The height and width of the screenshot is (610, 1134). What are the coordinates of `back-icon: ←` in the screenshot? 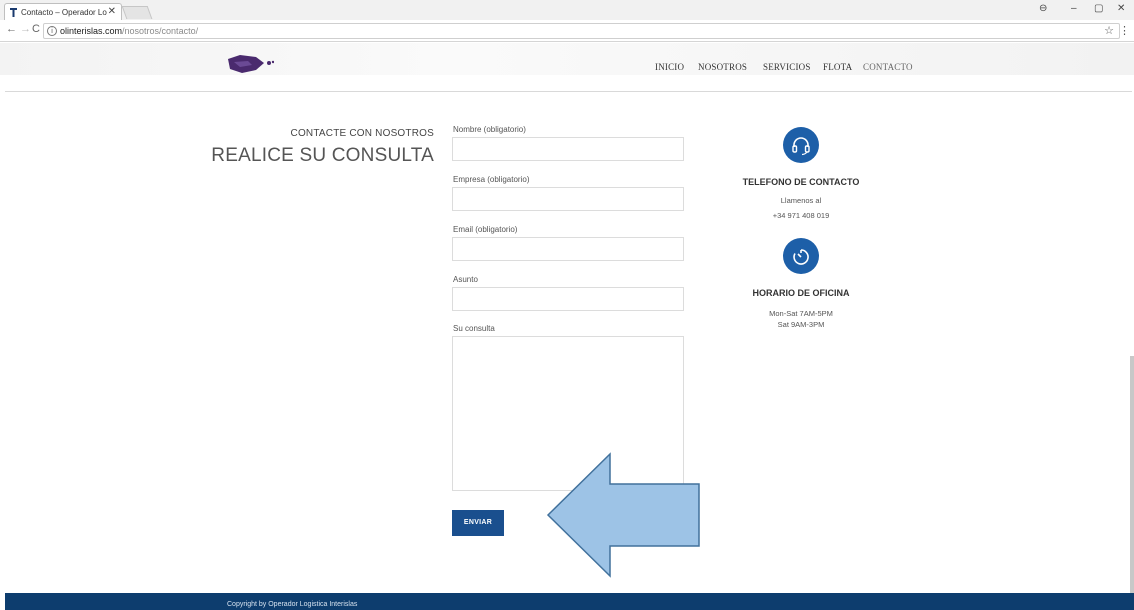 It's located at (11, 29).